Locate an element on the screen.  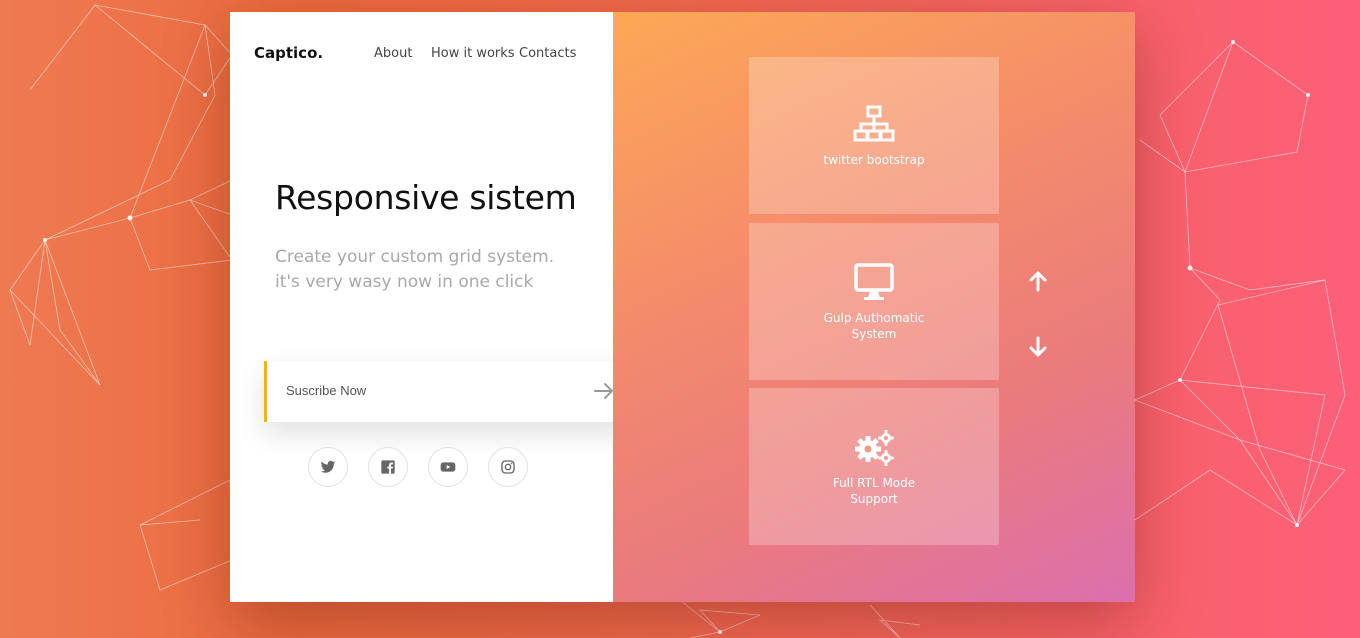
gears-icon is located at coordinates (874, 447).